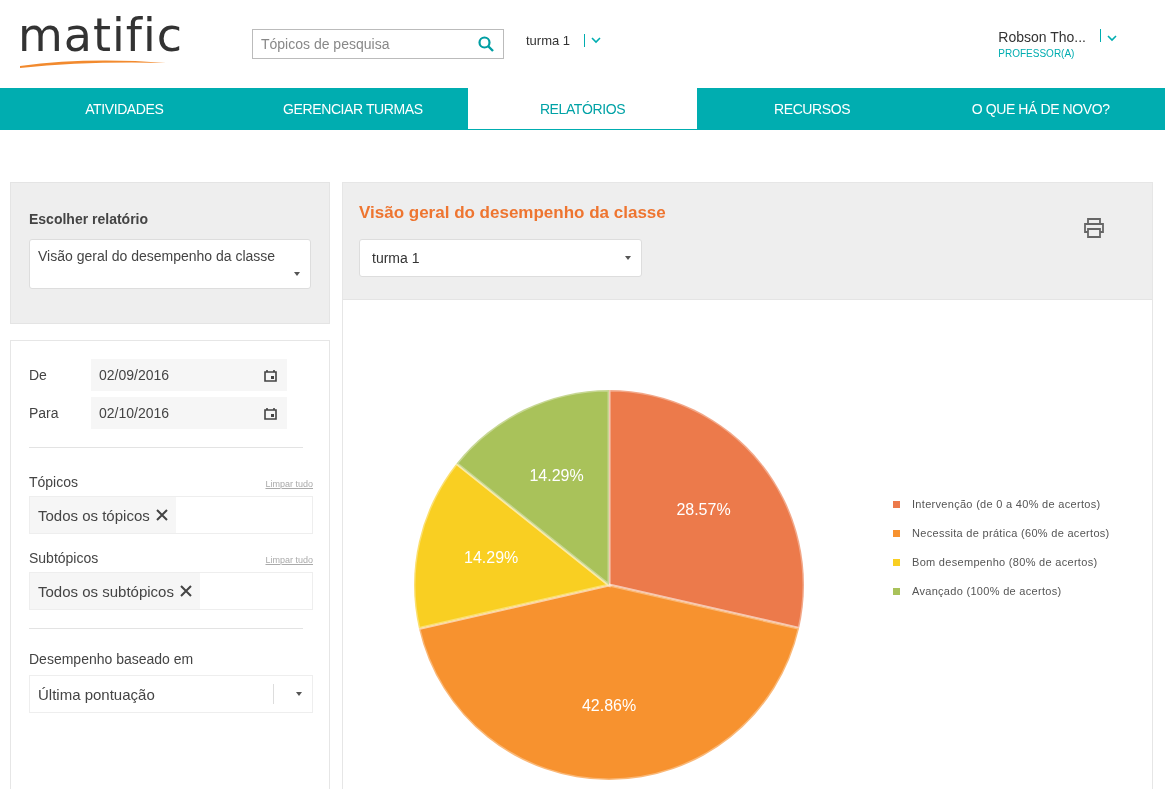  I want to click on logo: matific, so click(101, 35).